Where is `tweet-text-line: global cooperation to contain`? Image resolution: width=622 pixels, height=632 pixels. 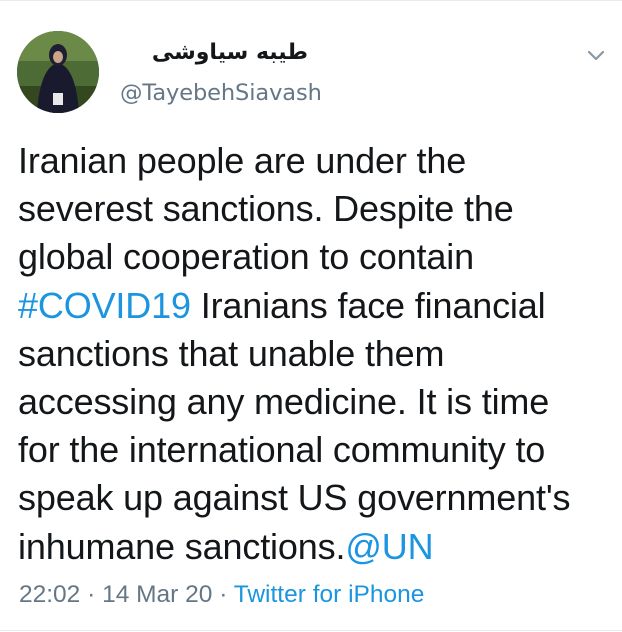
tweet-text-line: global cooperation to contain is located at coordinates (316, 257).